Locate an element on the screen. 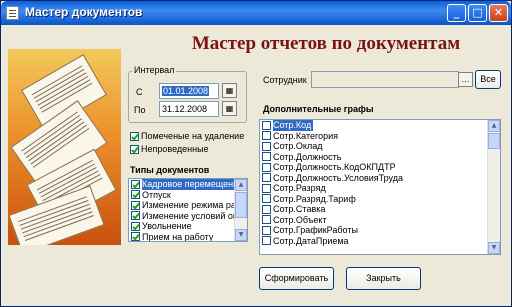  close-button: Закрыть is located at coordinates (383, 278).